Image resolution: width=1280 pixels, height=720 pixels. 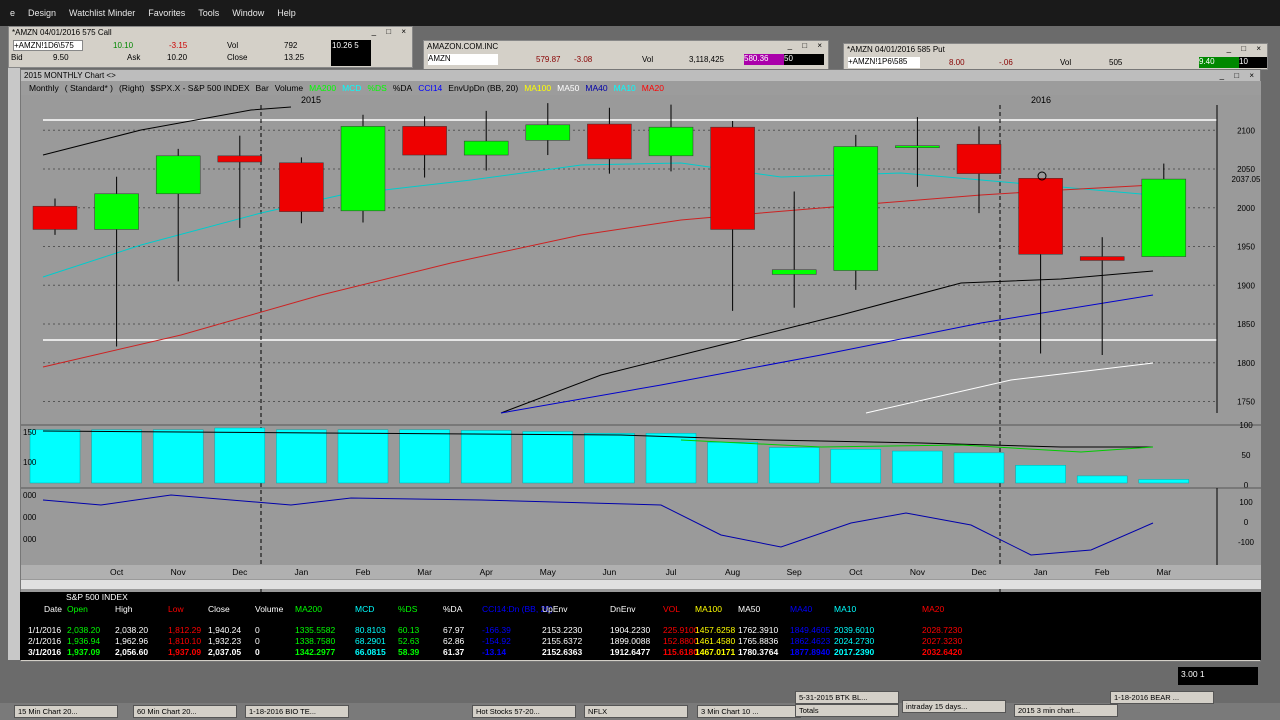 I want to click on quote-put-last: 8.00, so click(x=957, y=62).